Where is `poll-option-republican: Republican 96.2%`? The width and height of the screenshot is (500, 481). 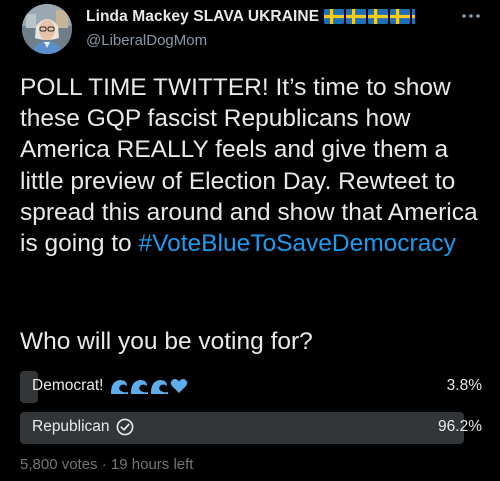 poll-option-republican: Republican 96.2% is located at coordinates (251, 428).